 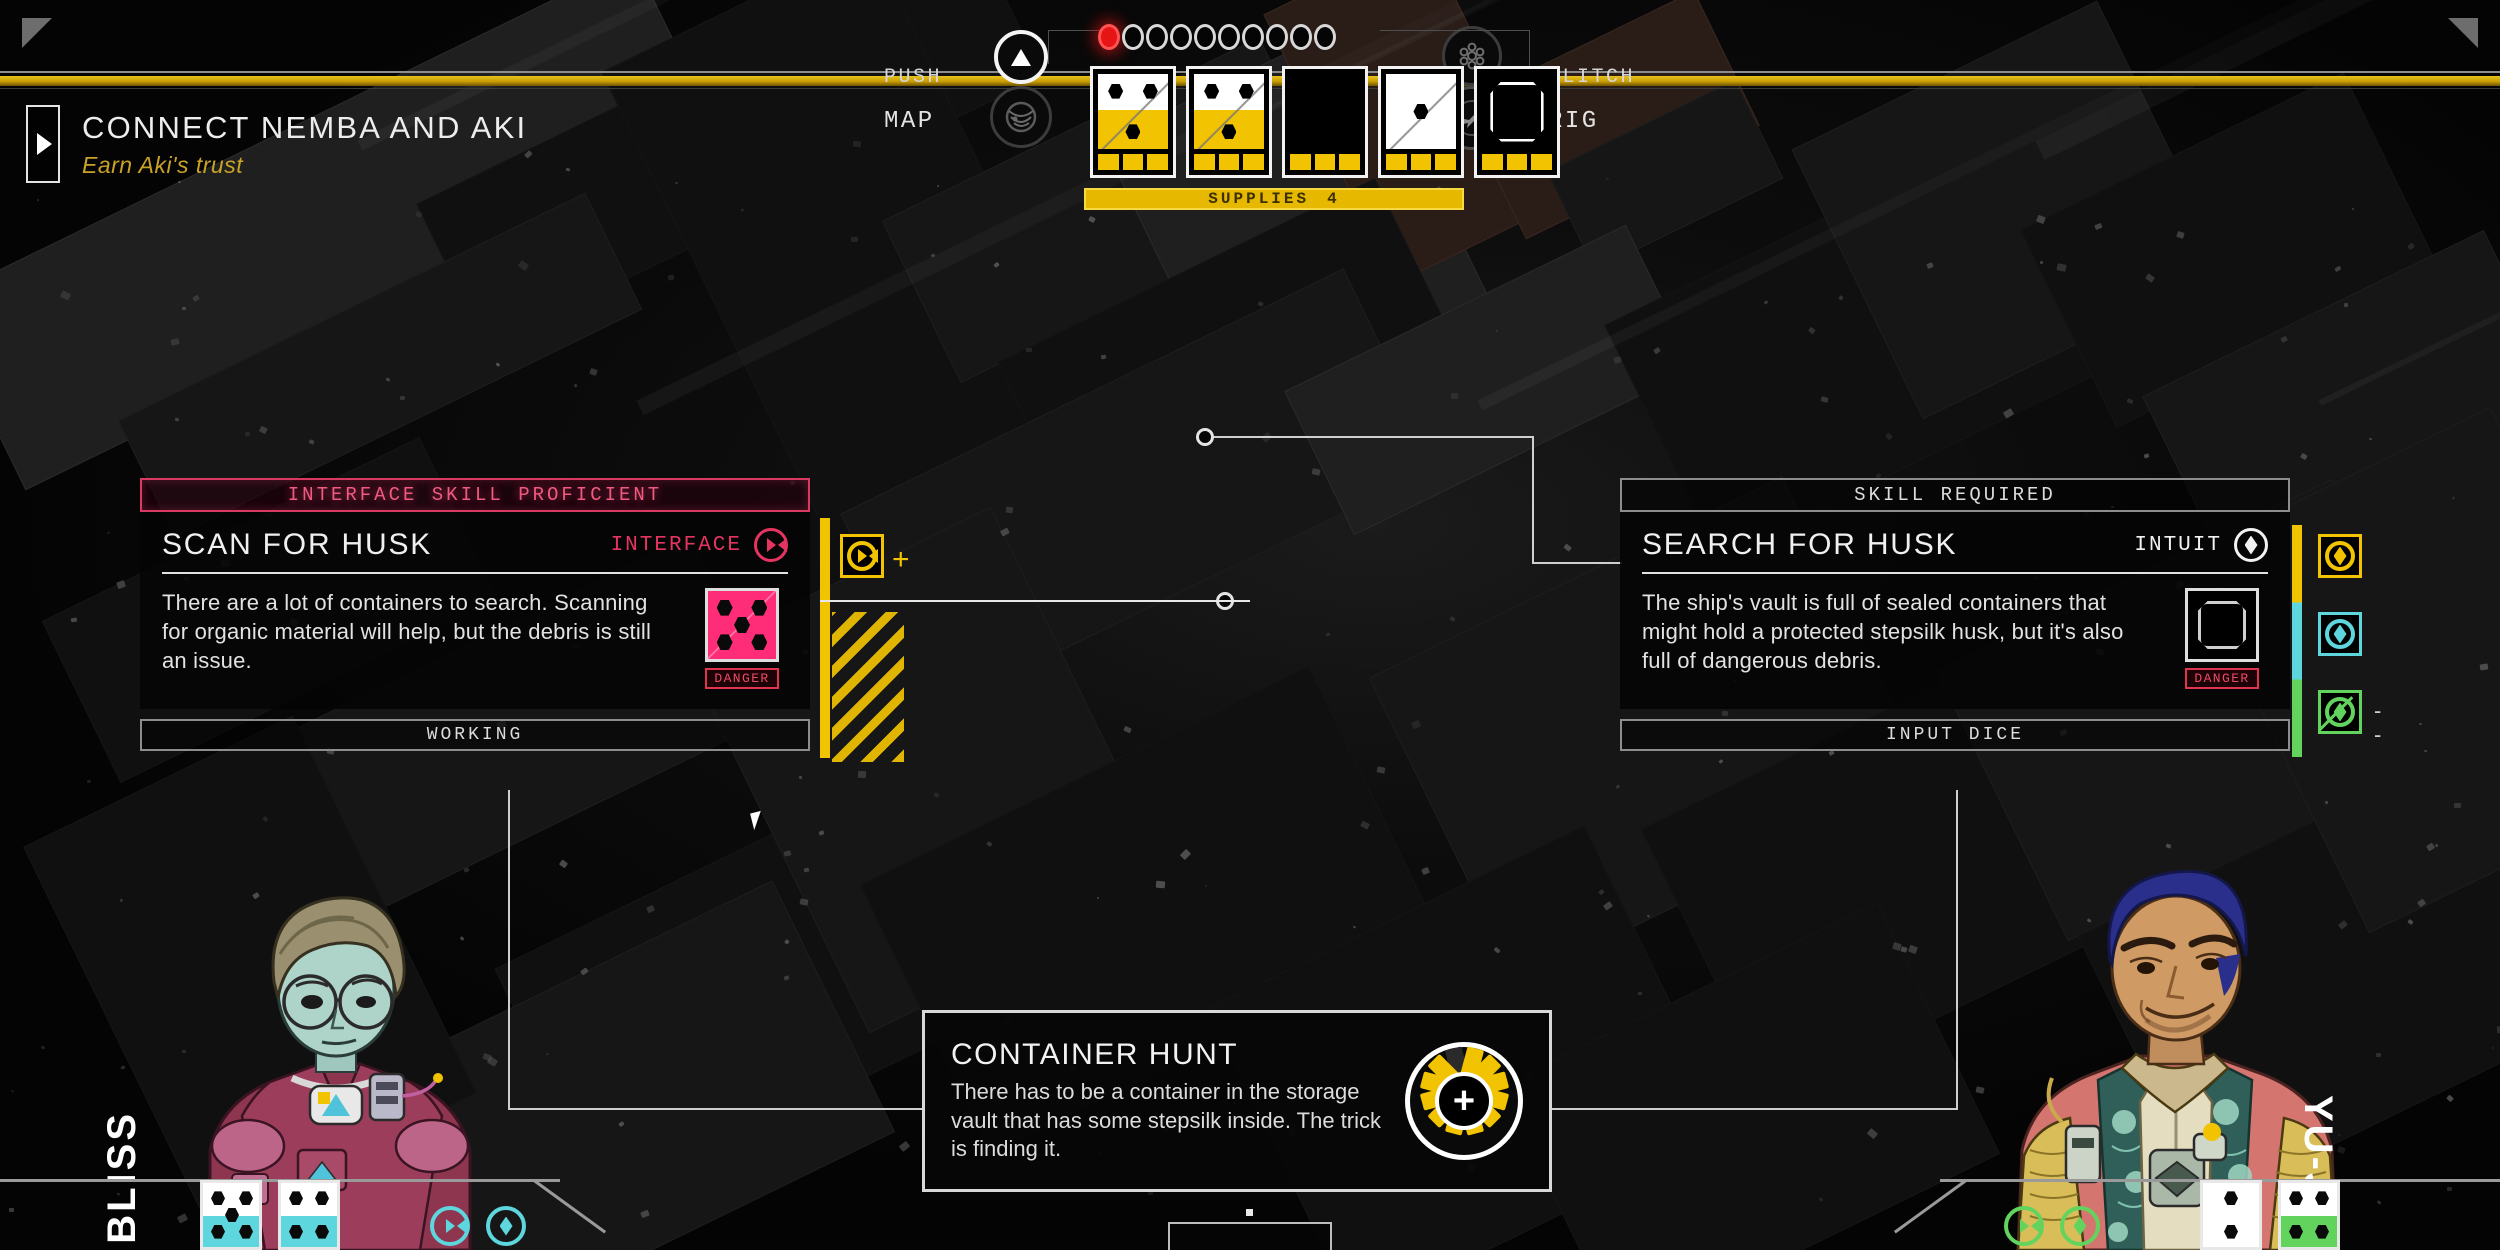 I want to click on intuit-slot-icon-yellow, so click(x=2340, y=556).